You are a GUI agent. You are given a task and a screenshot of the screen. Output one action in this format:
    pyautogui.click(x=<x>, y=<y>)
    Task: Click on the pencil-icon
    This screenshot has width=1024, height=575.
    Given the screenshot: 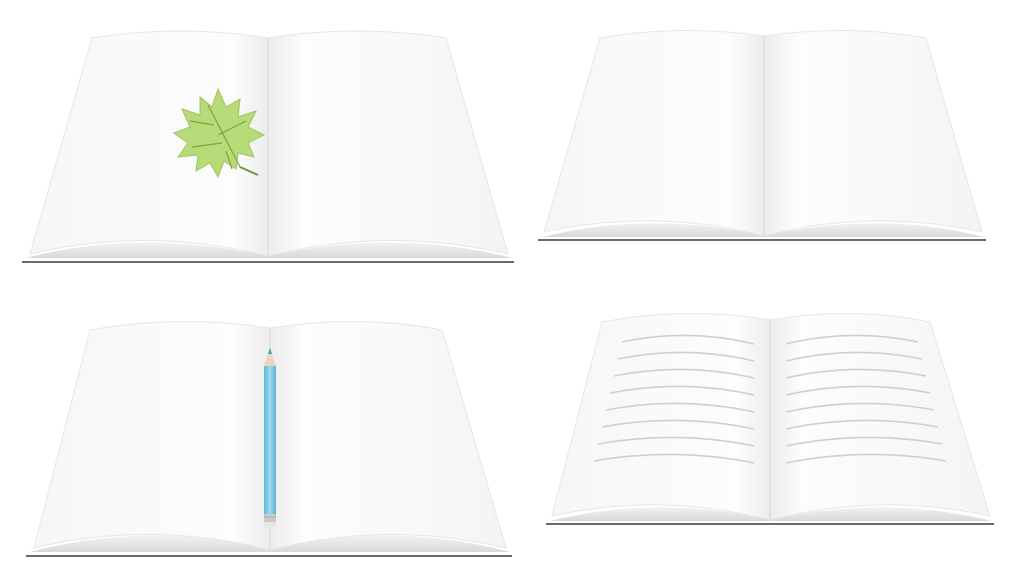 What is the action you would take?
    pyautogui.click(x=270, y=437)
    